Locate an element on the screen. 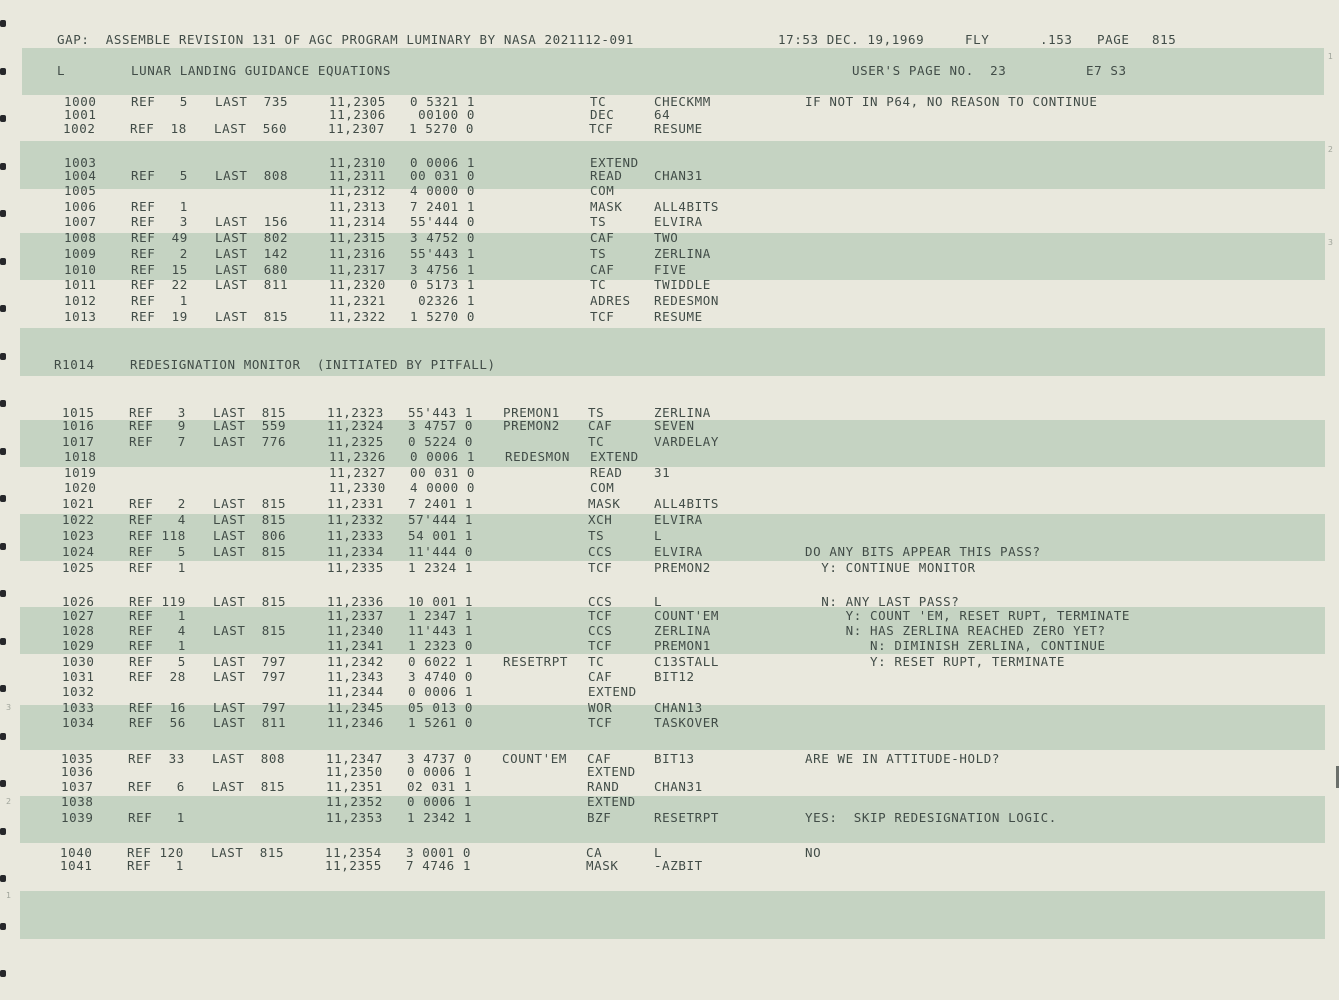  address: 11,2316 is located at coordinates (357, 253).